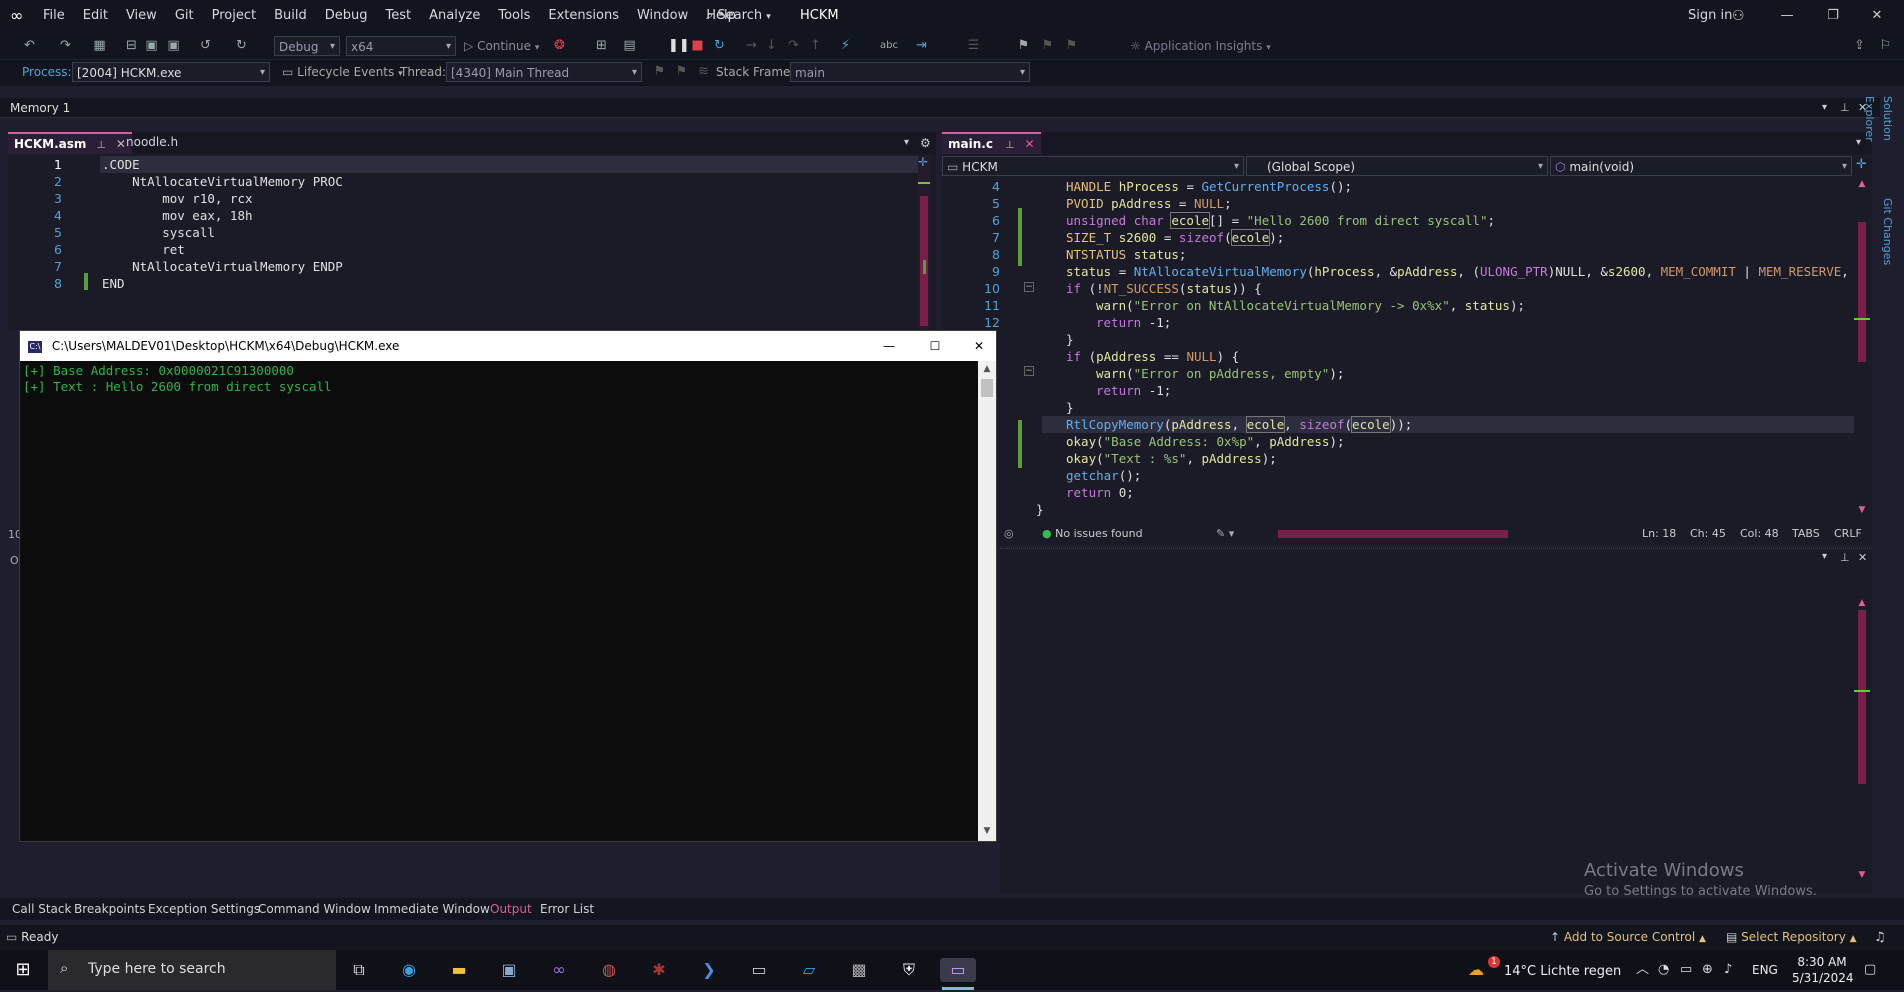 The image size is (1904, 992). I want to click on bookmark-prev-icon: ⚑, so click(1047, 45).